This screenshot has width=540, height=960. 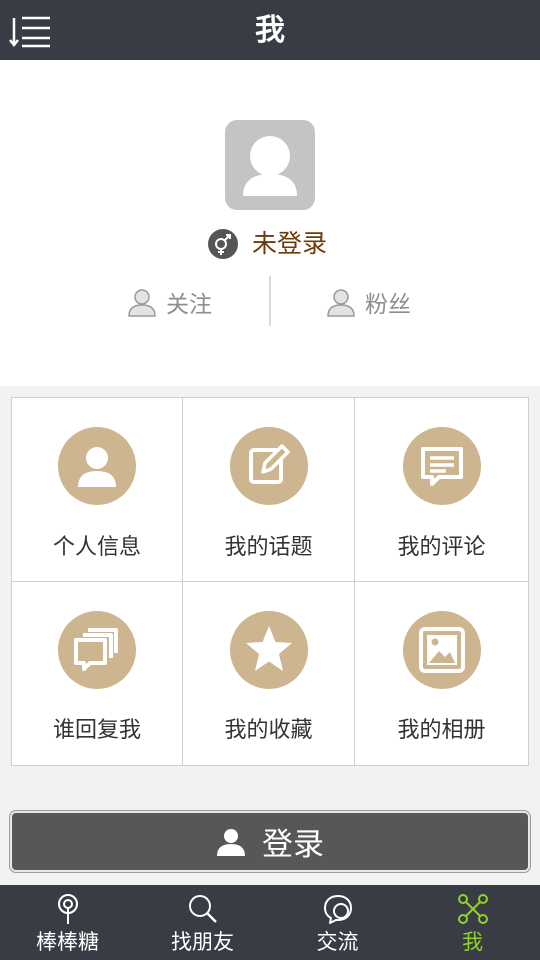 I want to click on grid-item-label: 我的评论, so click(x=441, y=547).